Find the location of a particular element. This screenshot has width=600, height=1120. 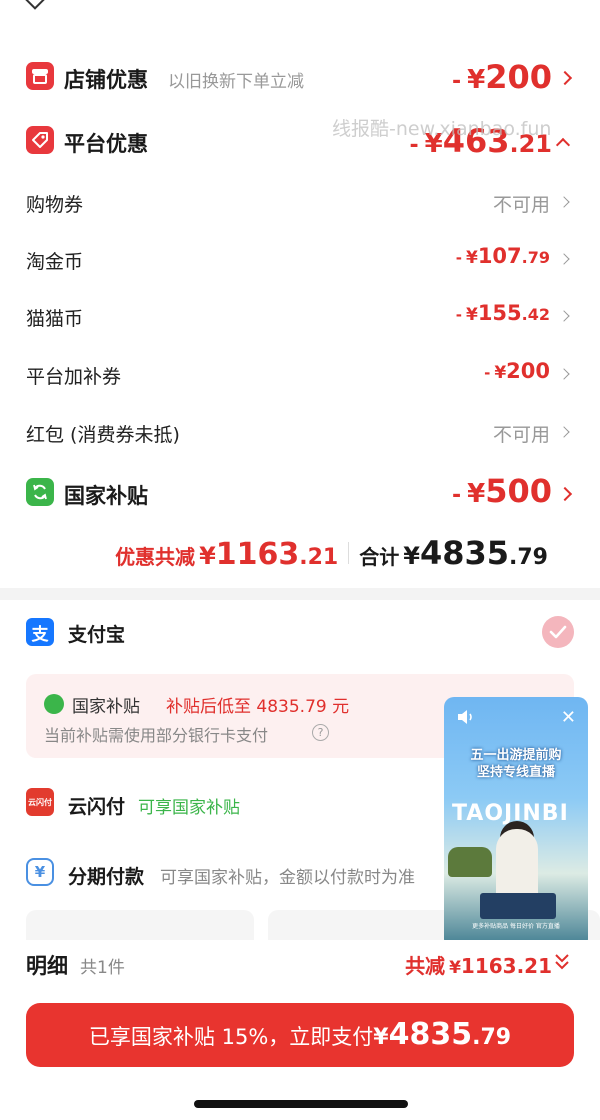

pay-now-button: 已享国家补贴 15%，立即支付 ¥ 4835 .79 is located at coordinates (300, 1035).